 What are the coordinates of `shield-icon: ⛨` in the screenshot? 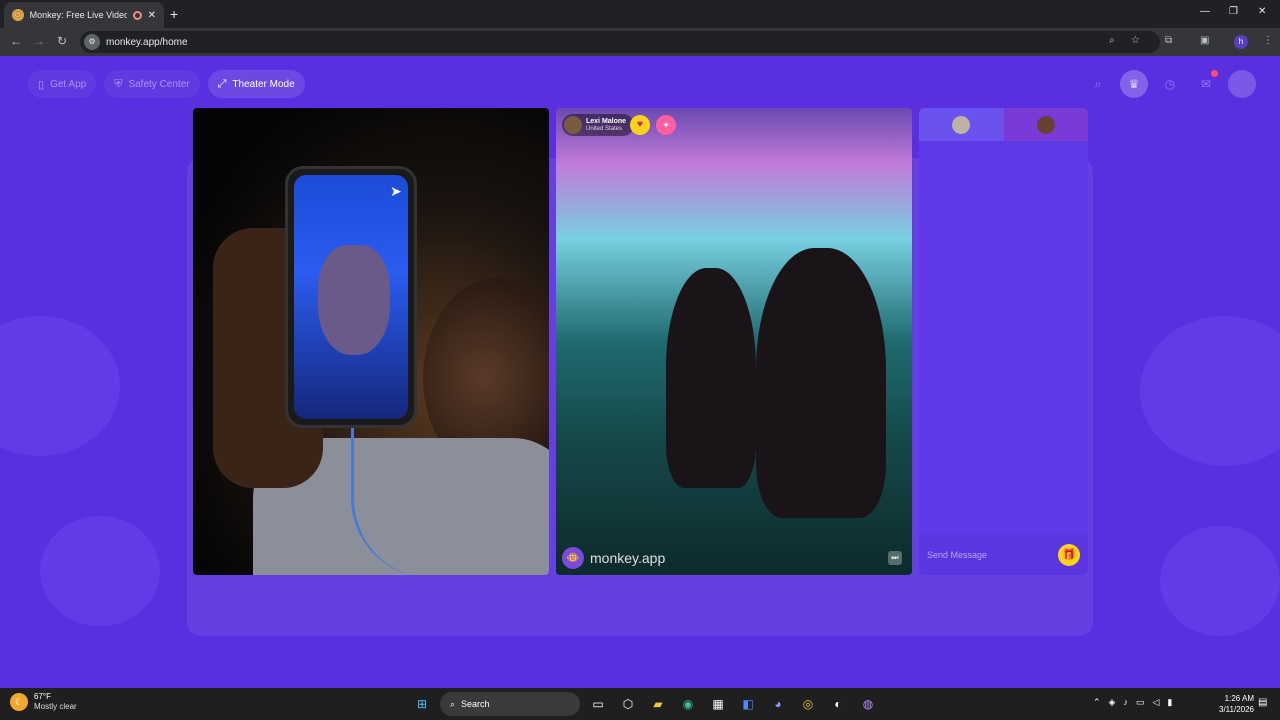 It's located at (118, 83).